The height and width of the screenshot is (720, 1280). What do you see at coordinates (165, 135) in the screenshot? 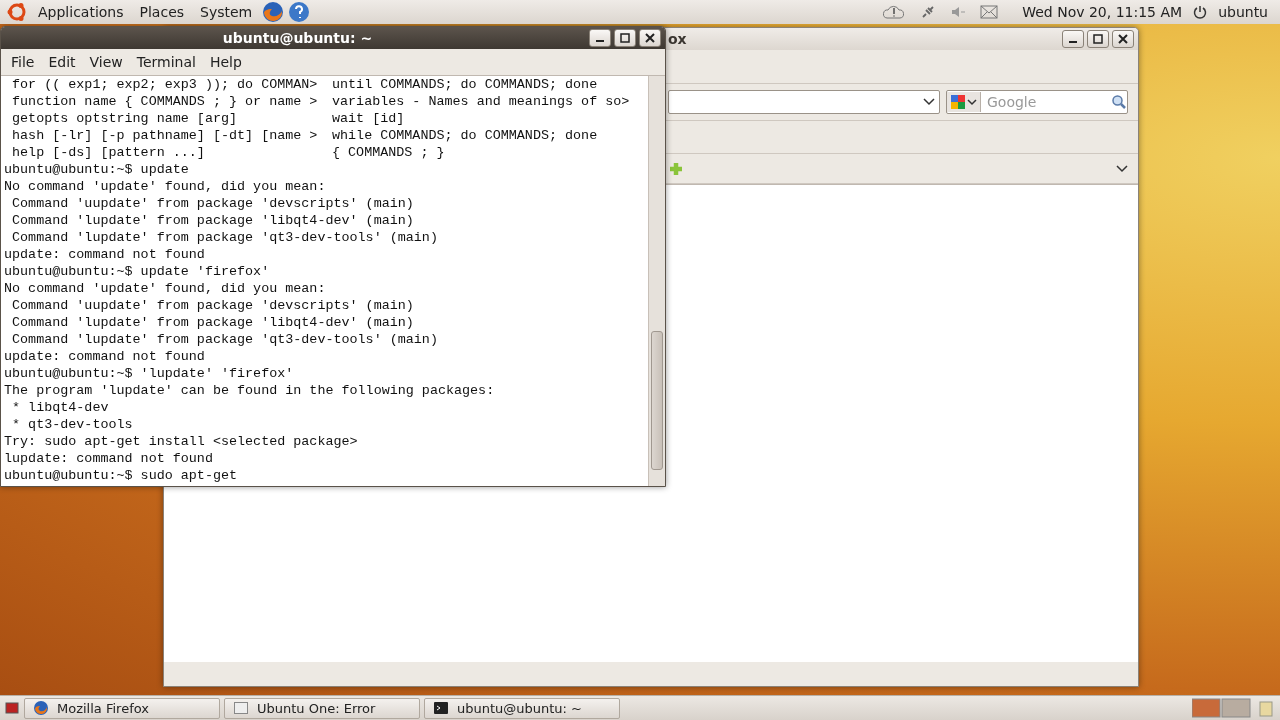
I see `terminal-line: hash [-lr] [-p pathname] [-dt] [name >` at bounding box center [165, 135].